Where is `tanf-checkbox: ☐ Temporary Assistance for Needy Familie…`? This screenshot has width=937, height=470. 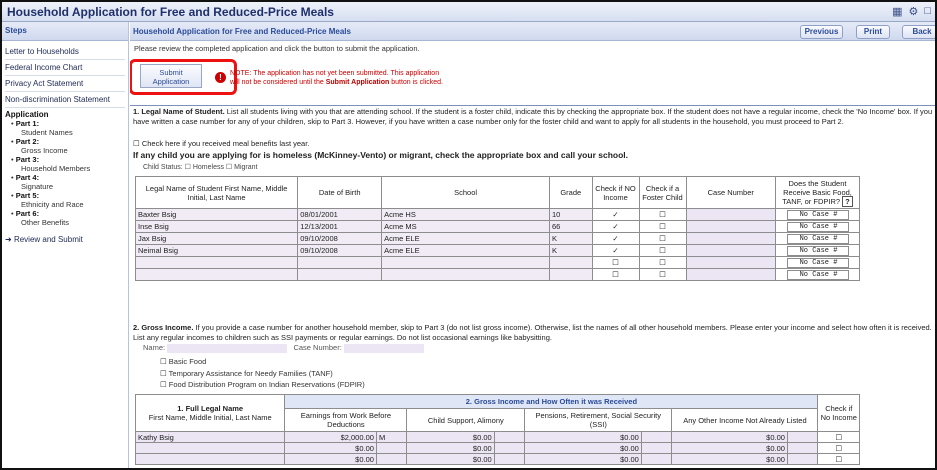 tanf-checkbox: ☐ Temporary Assistance for Needy Familie… is located at coordinates (262, 374).